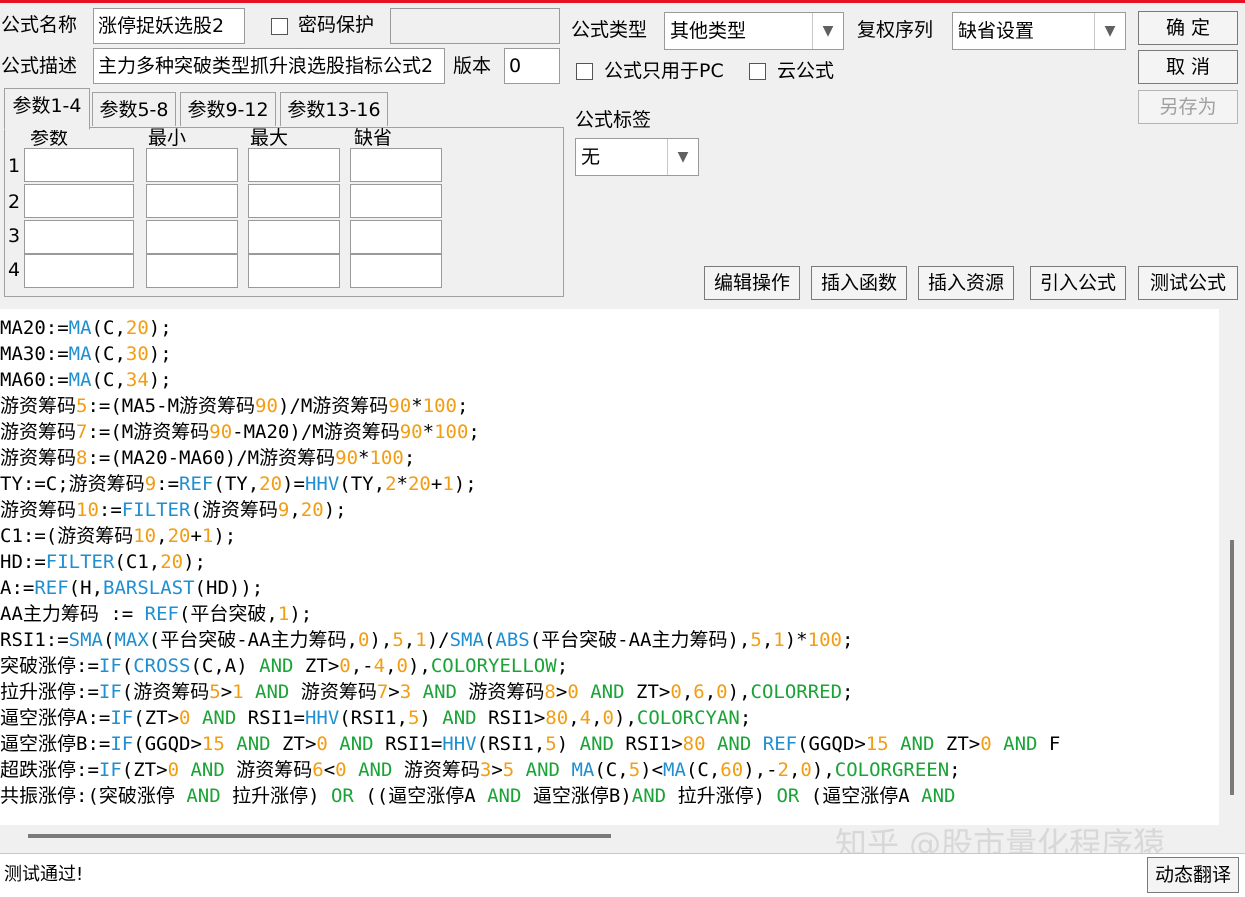  I want to click on param-2-min-input, so click(192, 201).